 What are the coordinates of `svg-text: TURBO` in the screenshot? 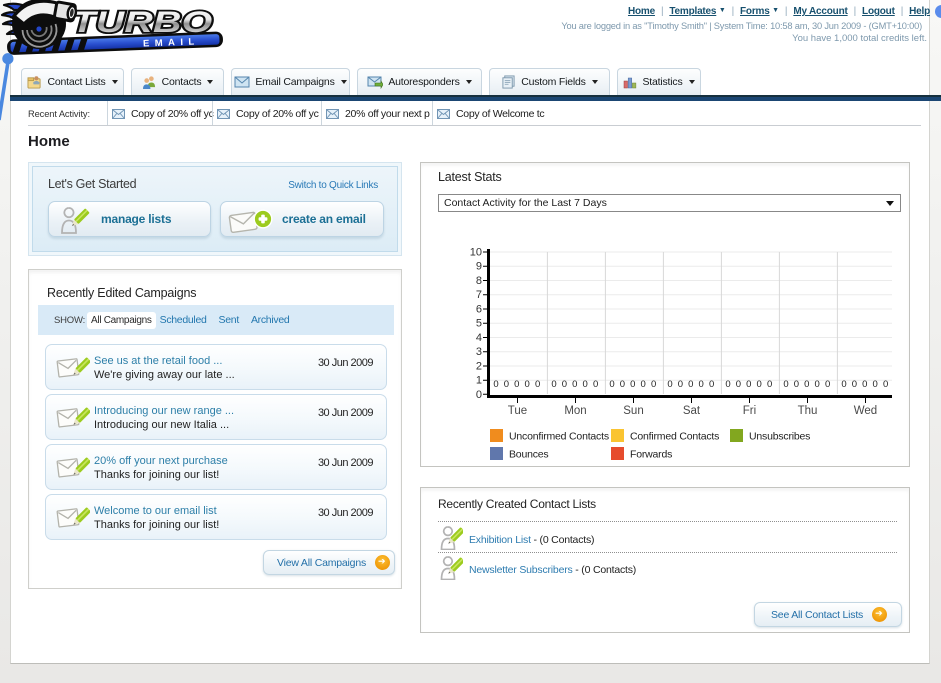 It's located at (142, 21).